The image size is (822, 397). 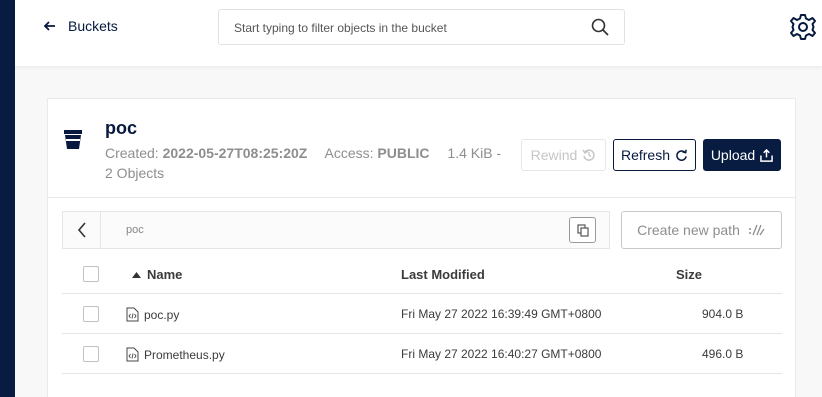 I want to click on column-header-size: Size, so click(x=689, y=274).